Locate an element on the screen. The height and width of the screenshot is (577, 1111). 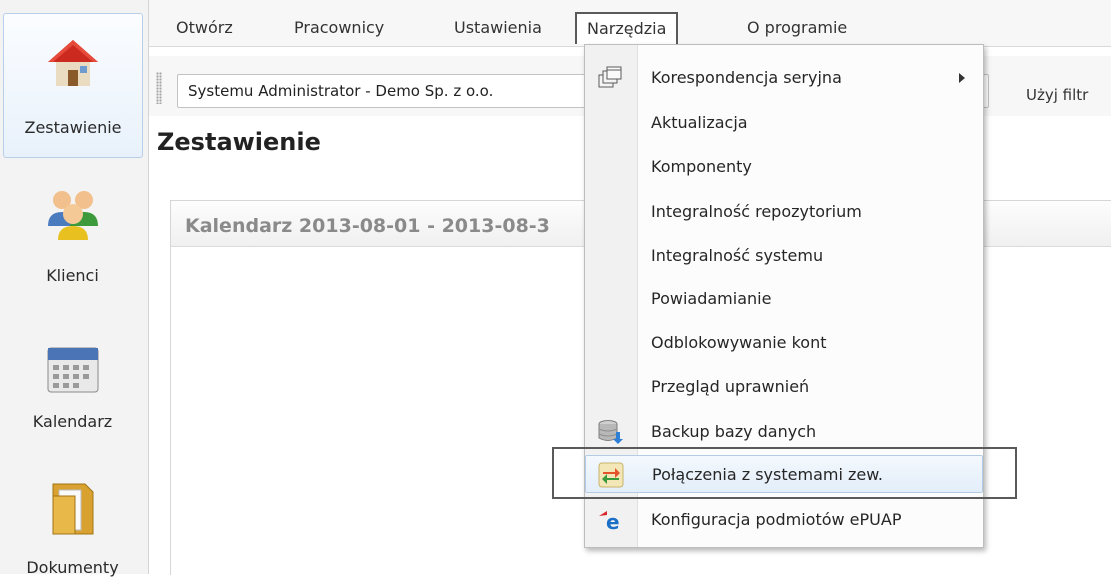
menu-item-integralnosc-systemu: Integralność systemu is located at coordinates (784, 256).